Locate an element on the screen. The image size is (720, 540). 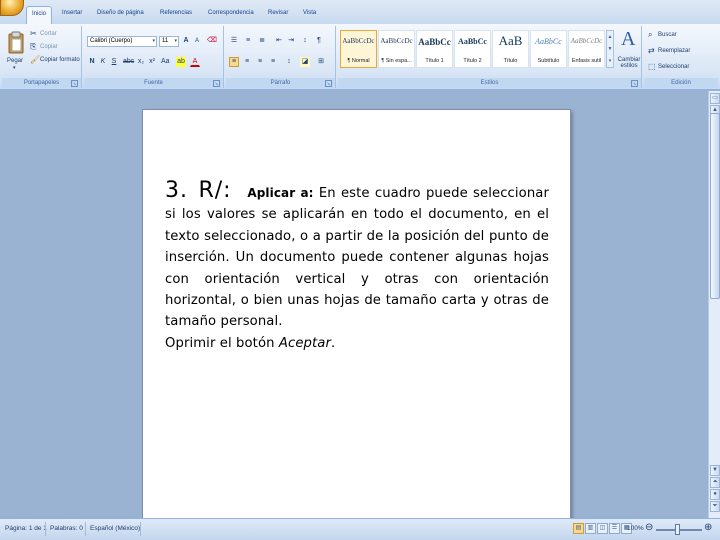
previous-page-icon: ⏶ is located at coordinates (715, 482).